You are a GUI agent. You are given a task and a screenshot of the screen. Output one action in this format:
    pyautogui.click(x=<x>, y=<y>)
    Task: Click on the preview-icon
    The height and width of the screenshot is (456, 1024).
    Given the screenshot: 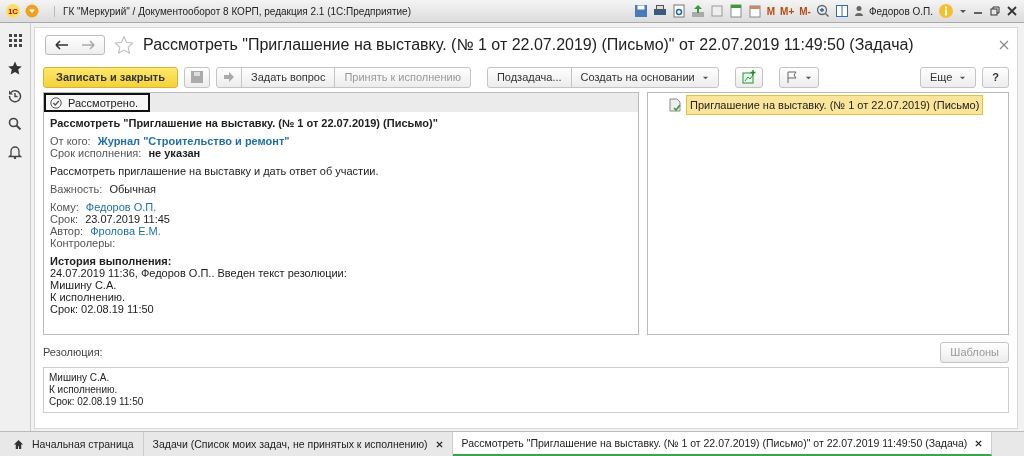 What is the action you would take?
    pyautogui.click(x=678, y=11)
    